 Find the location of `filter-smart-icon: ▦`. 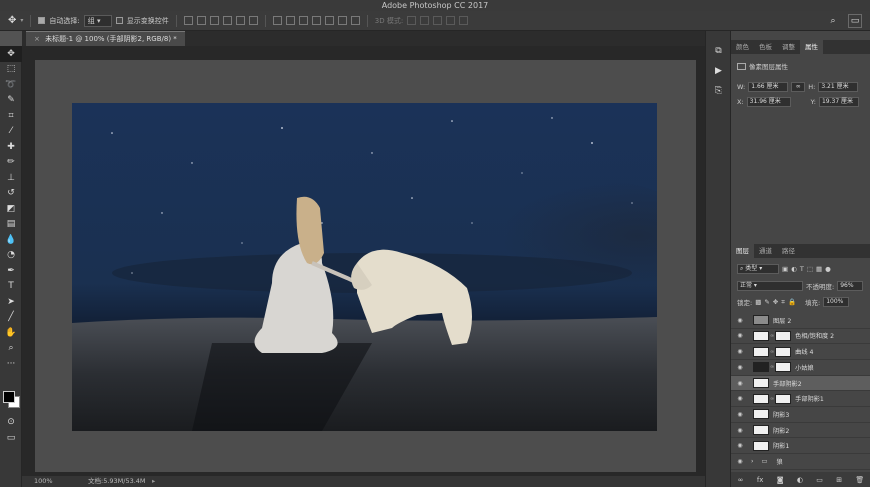

filter-smart-icon: ▦ is located at coordinates (819, 269).